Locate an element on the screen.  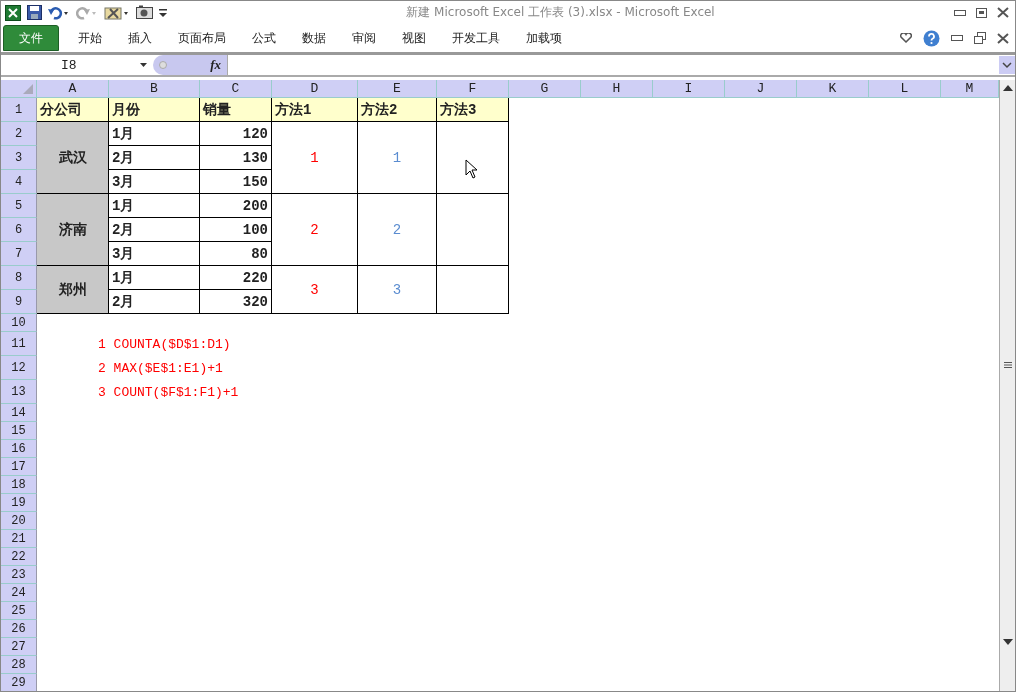
row-header: 17 is located at coordinates (19, 467).